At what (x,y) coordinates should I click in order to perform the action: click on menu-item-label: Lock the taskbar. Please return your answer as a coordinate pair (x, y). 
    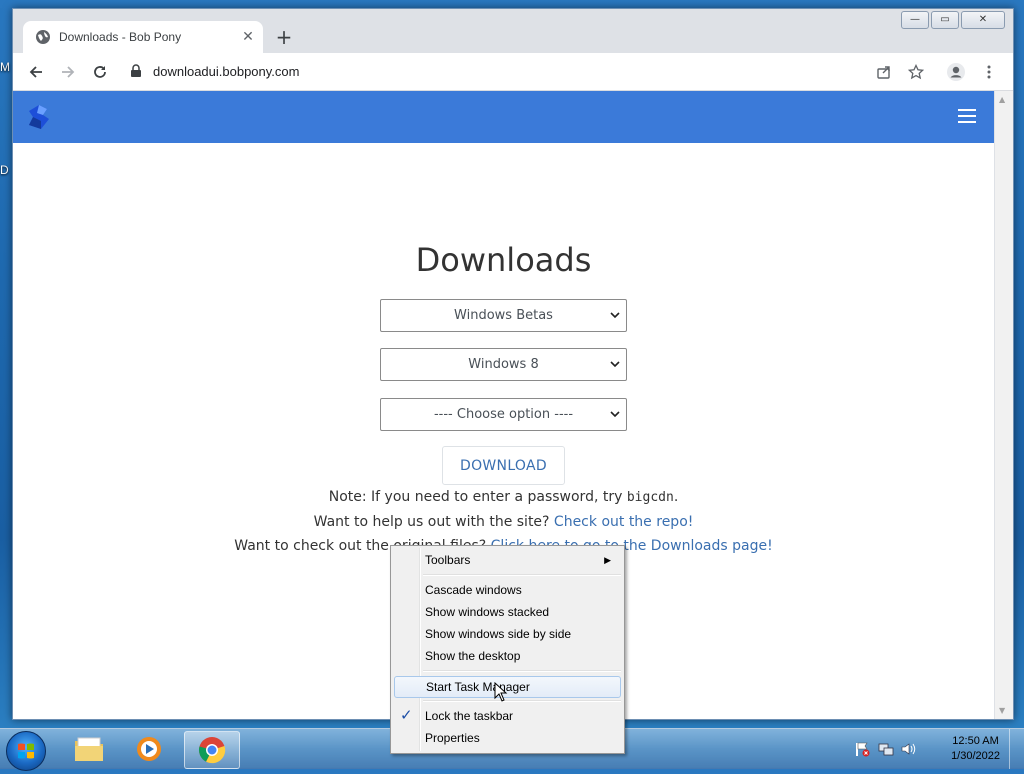
    Looking at the image, I should click on (469, 716).